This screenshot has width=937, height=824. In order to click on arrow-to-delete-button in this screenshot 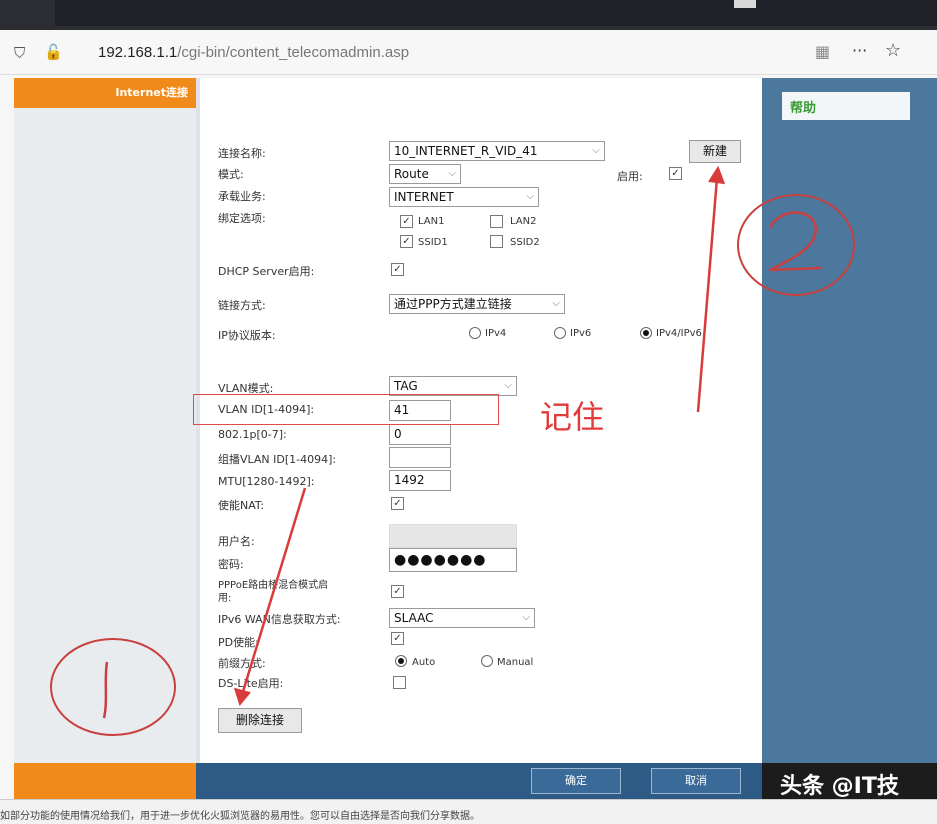, I will do `click(273, 591)`.